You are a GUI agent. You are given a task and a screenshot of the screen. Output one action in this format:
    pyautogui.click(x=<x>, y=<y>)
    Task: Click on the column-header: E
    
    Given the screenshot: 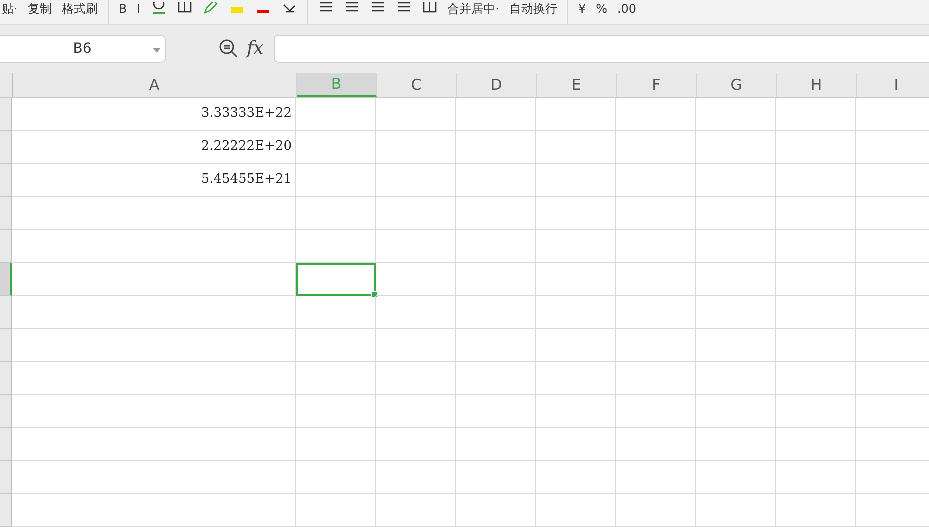 What is the action you would take?
    pyautogui.click(x=577, y=85)
    